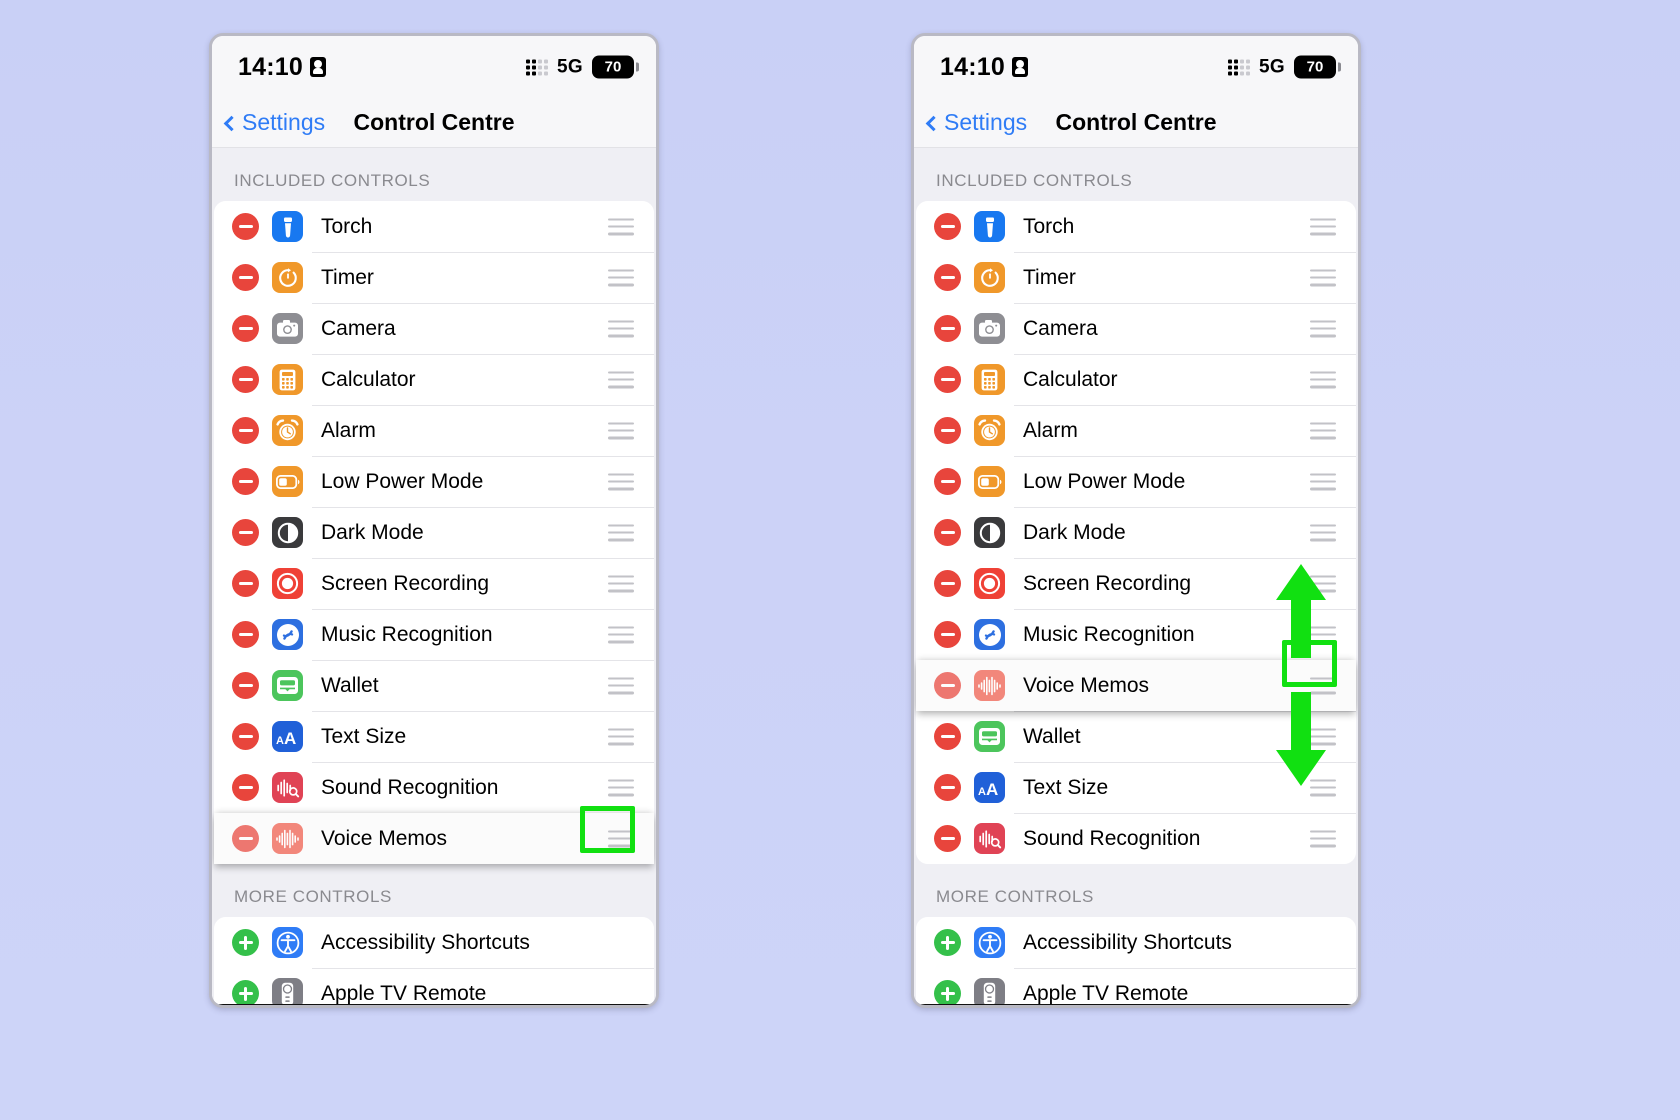 The height and width of the screenshot is (1120, 1680). What do you see at coordinates (1074, 532) in the screenshot?
I see `control-row-label: Dark Mode` at bounding box center [1074, 532].